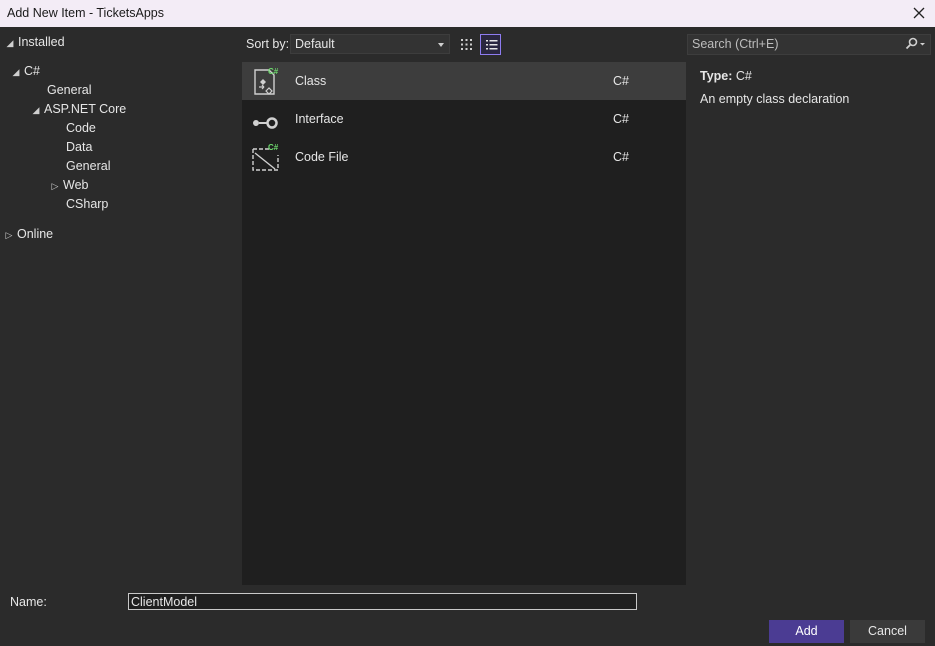 The image size is (935, 646). Describe the element at coordinates (41, 42) in the screenshot. I see `tree-item-label: Installed` at that location.